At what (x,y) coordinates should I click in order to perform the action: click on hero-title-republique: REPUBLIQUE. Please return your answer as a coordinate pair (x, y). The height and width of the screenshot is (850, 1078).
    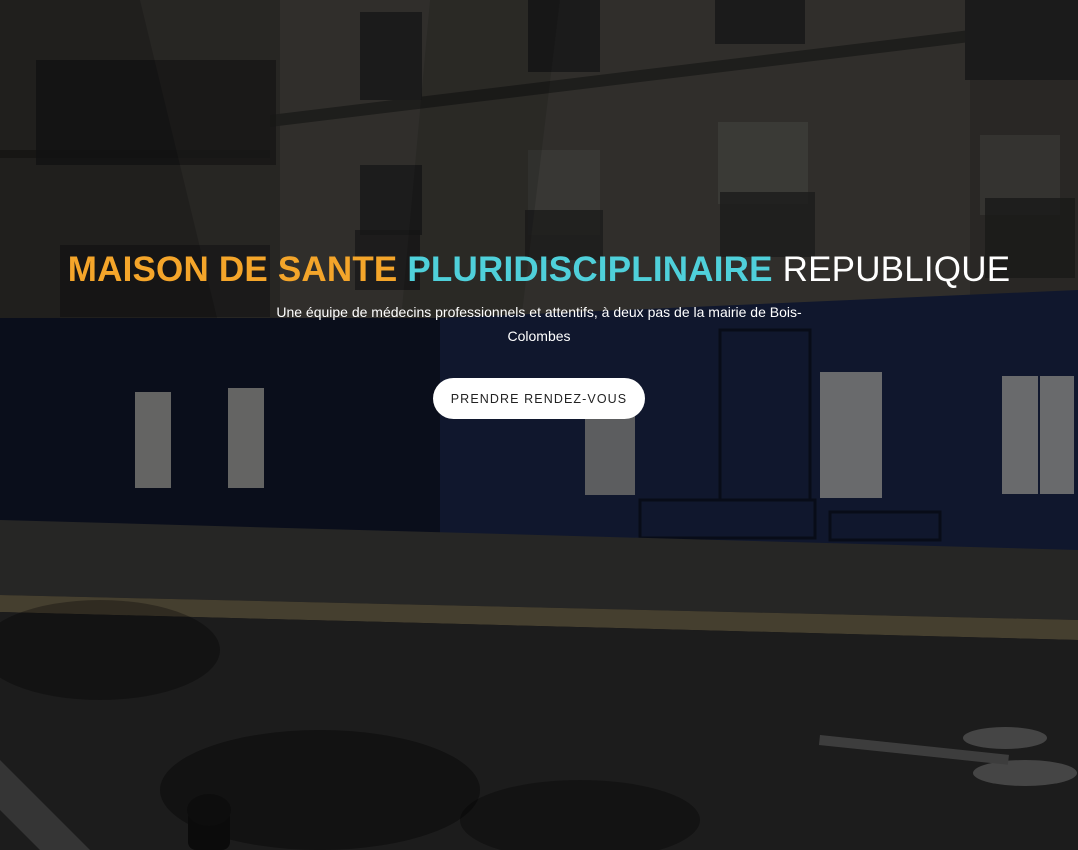
    Looking at the image, I should click on (896, 269).